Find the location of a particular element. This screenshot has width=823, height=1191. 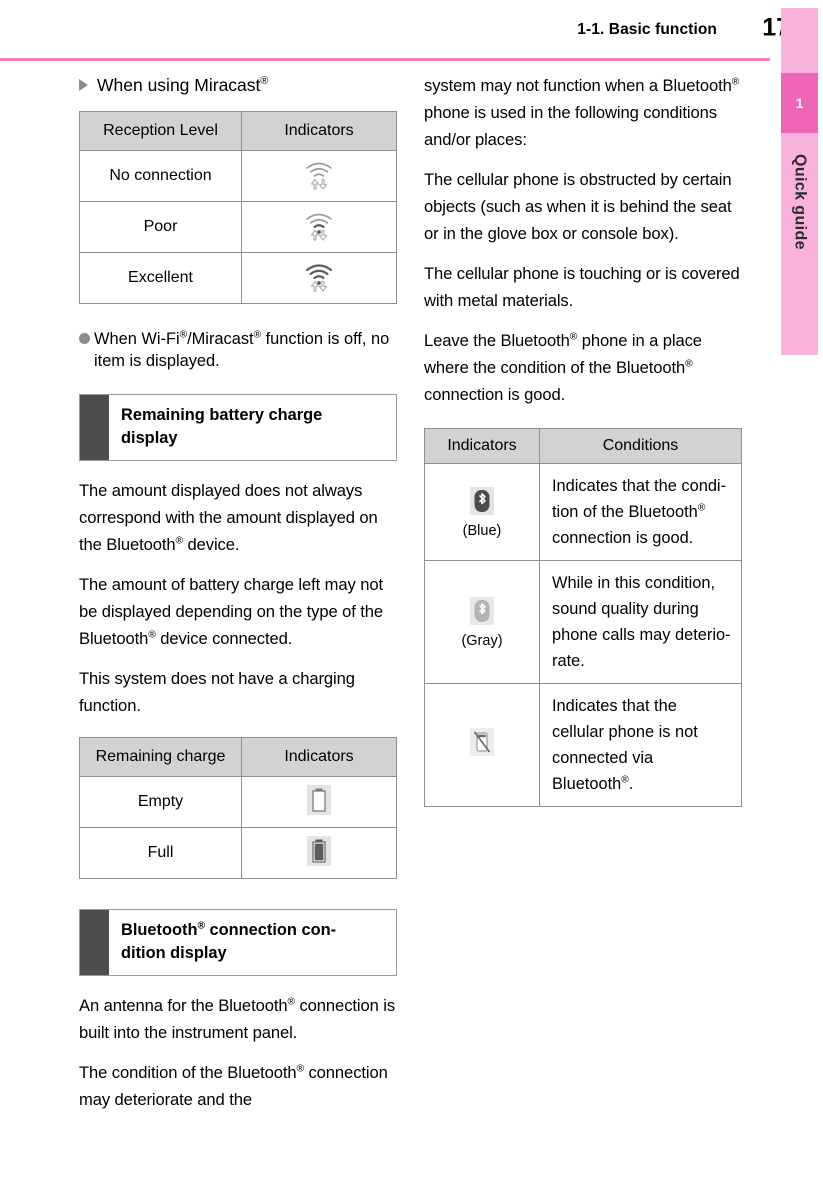

miracast-reception-table: Reception Level Indicators No connection is located at coordinates (238, 207).